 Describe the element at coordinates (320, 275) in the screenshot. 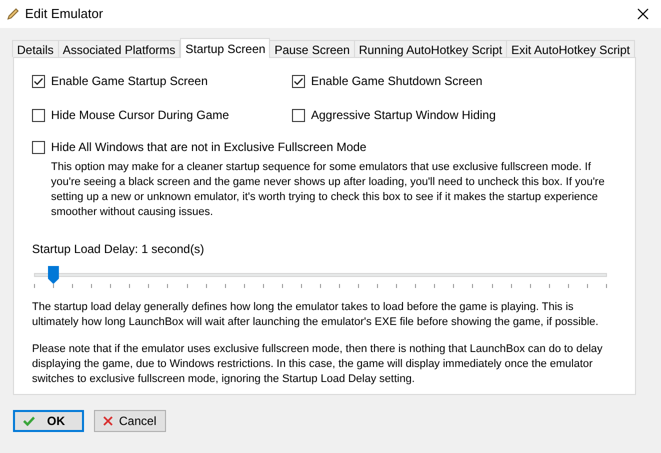

I see `slider-track` at that location.